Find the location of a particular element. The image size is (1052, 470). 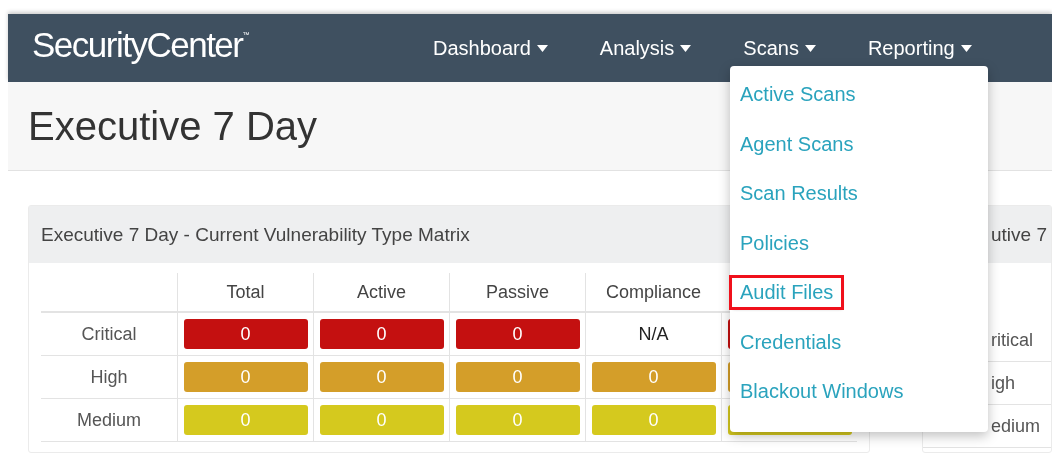

menu-item: Active Scans is located at coordinates (798, 94).